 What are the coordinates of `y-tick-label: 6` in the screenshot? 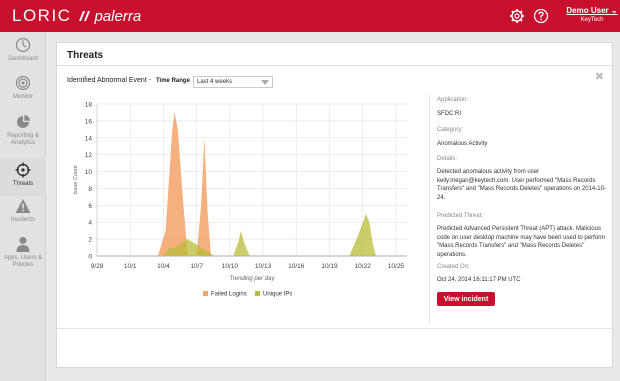 It's located at (90, 206).